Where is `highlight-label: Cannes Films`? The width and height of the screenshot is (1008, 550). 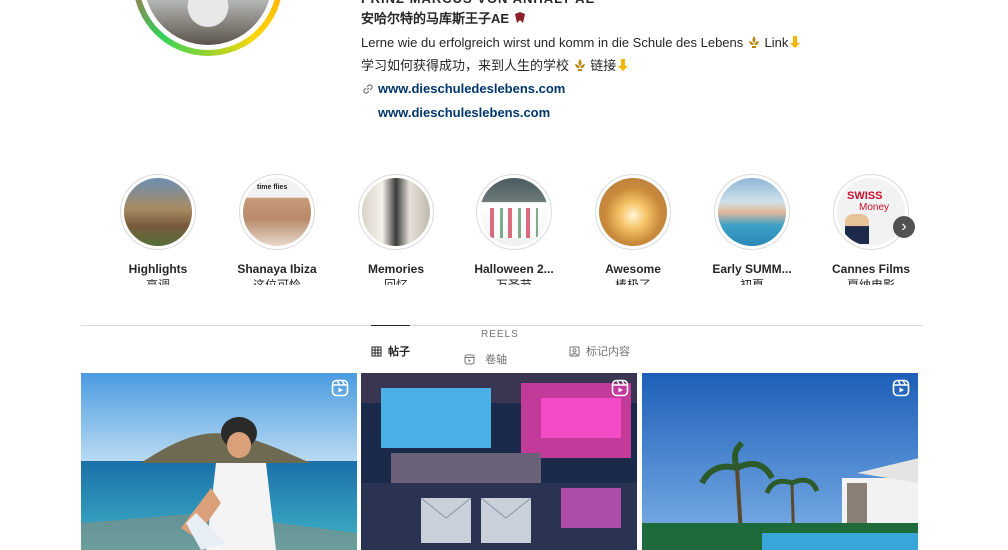
highlight-label: Cannes Films is located at coordinates (871, 269).